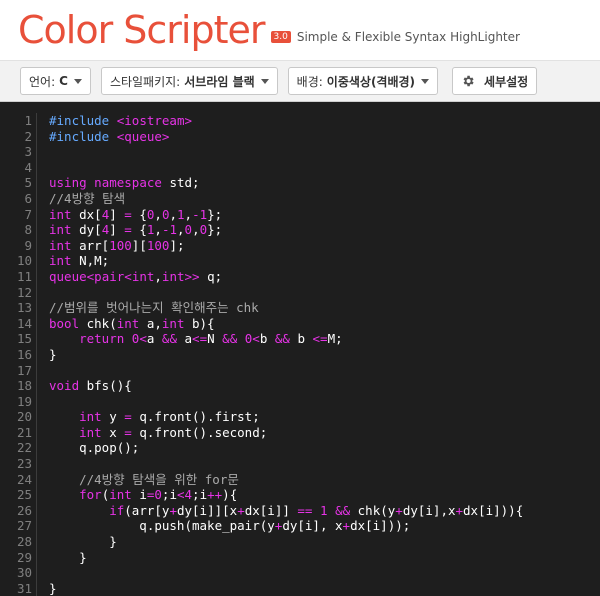 The image size is (600, 596). What do you see at coordinates (280, 37) in the screenshot?
I see `version-badge: 3.0` at bounding box center [280, 37].